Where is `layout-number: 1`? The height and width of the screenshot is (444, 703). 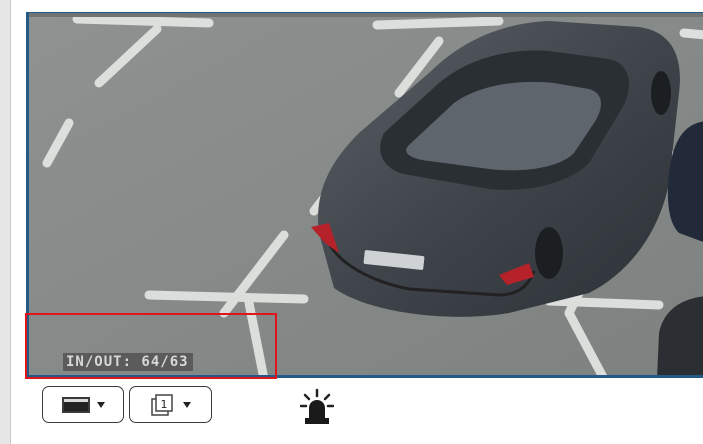
layout-number: 1 is located at coordinates (163, 404).